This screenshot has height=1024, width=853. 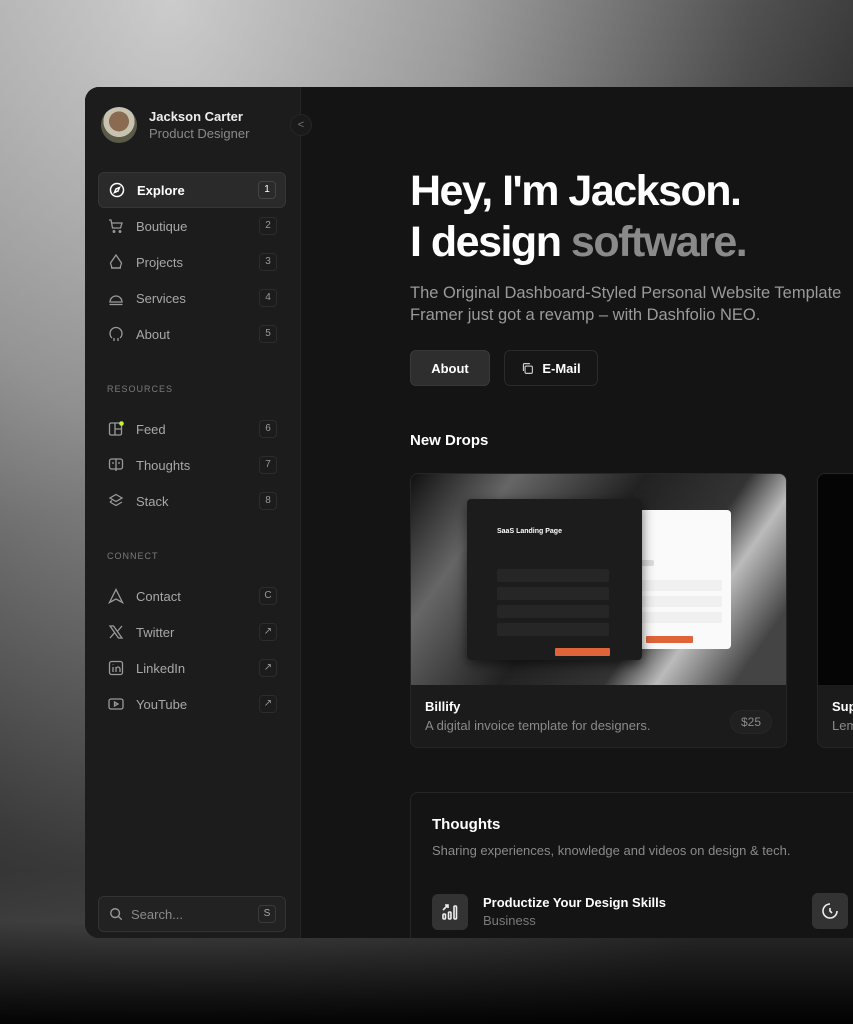 I want to click on sidebar-item-projects: Projects 3, so click(x=192, y=262).